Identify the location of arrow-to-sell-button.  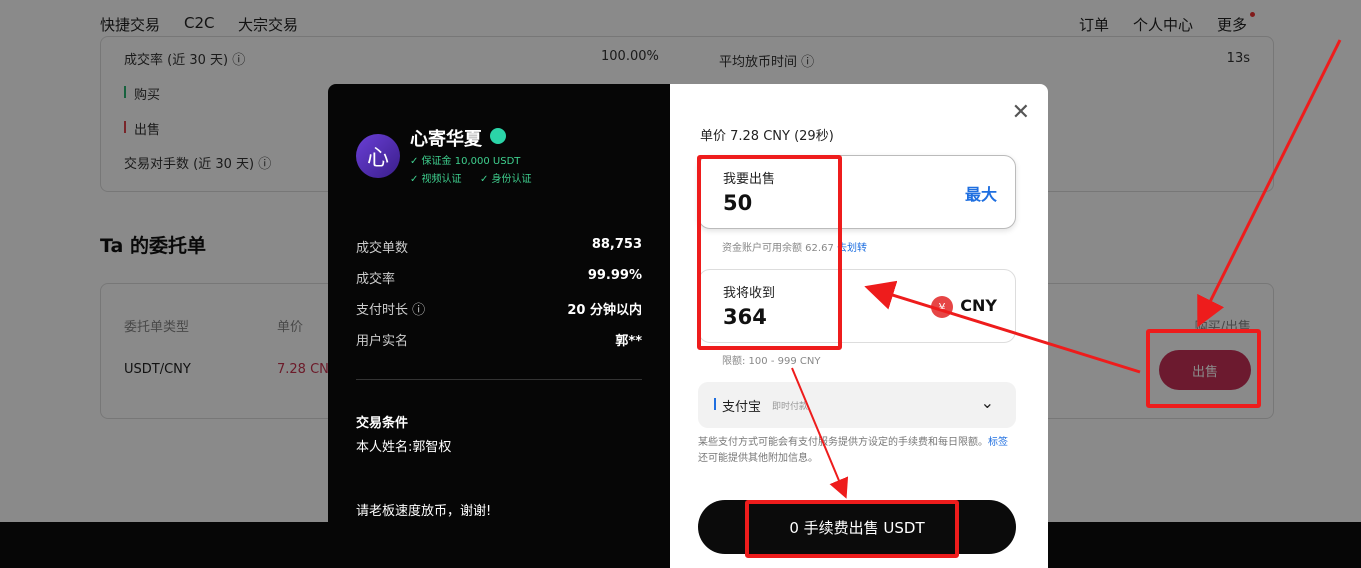
(1269, 183).